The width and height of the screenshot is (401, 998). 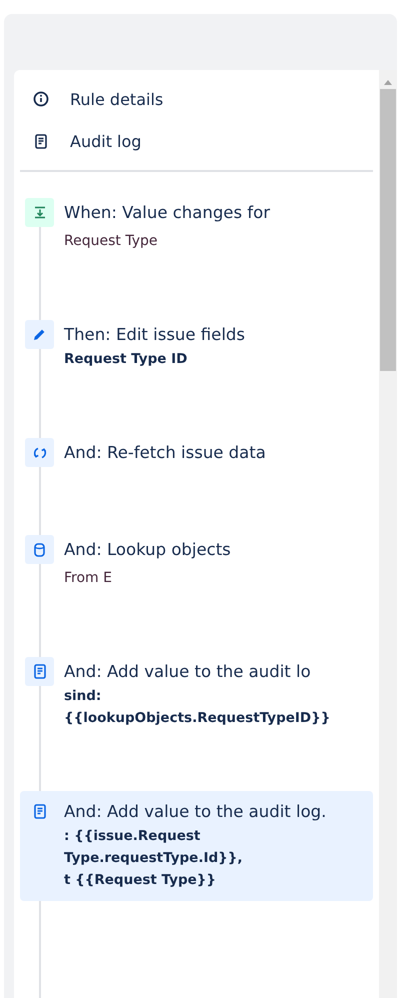 I want to click on step-detail: sind: {{lookupObjects.RequestTypeID}}, so click(x=198, y=707).